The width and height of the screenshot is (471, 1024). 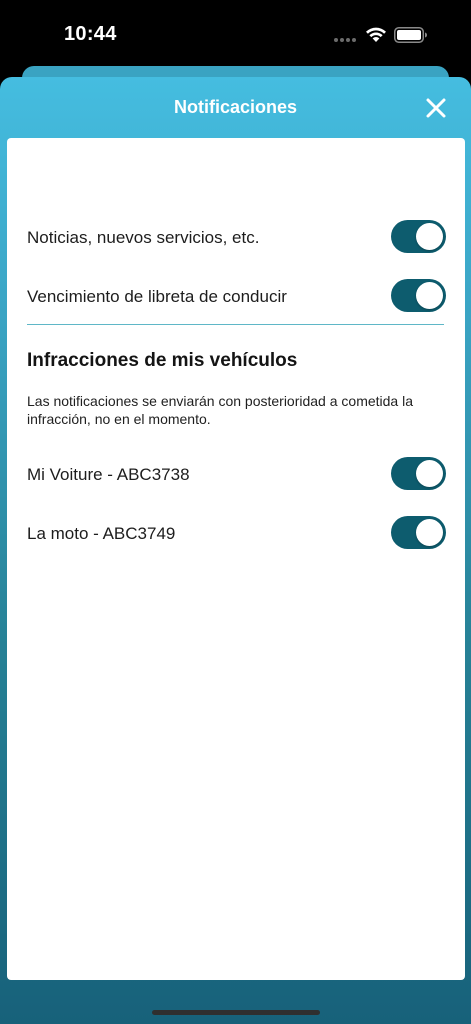 I want to click on setting-label-news: Noticias, nuevos servicios, etc., so click(x=143, y=237).